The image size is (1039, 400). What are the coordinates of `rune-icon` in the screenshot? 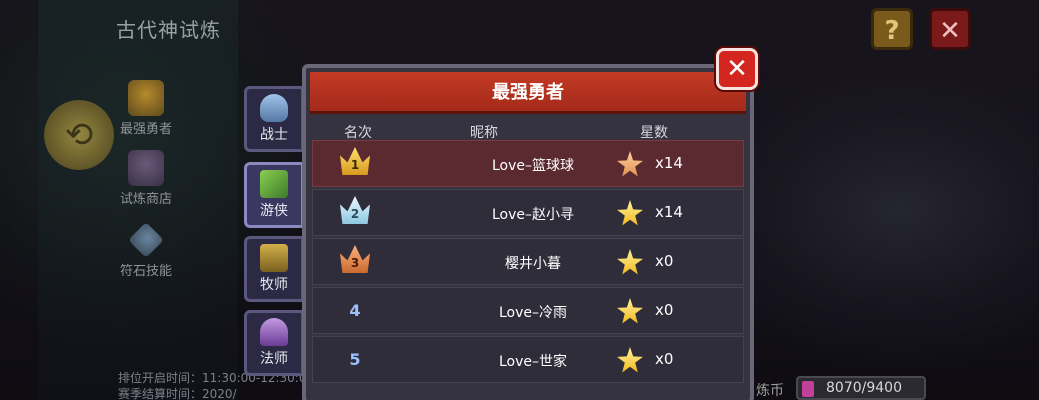 It's located at (146, 240).